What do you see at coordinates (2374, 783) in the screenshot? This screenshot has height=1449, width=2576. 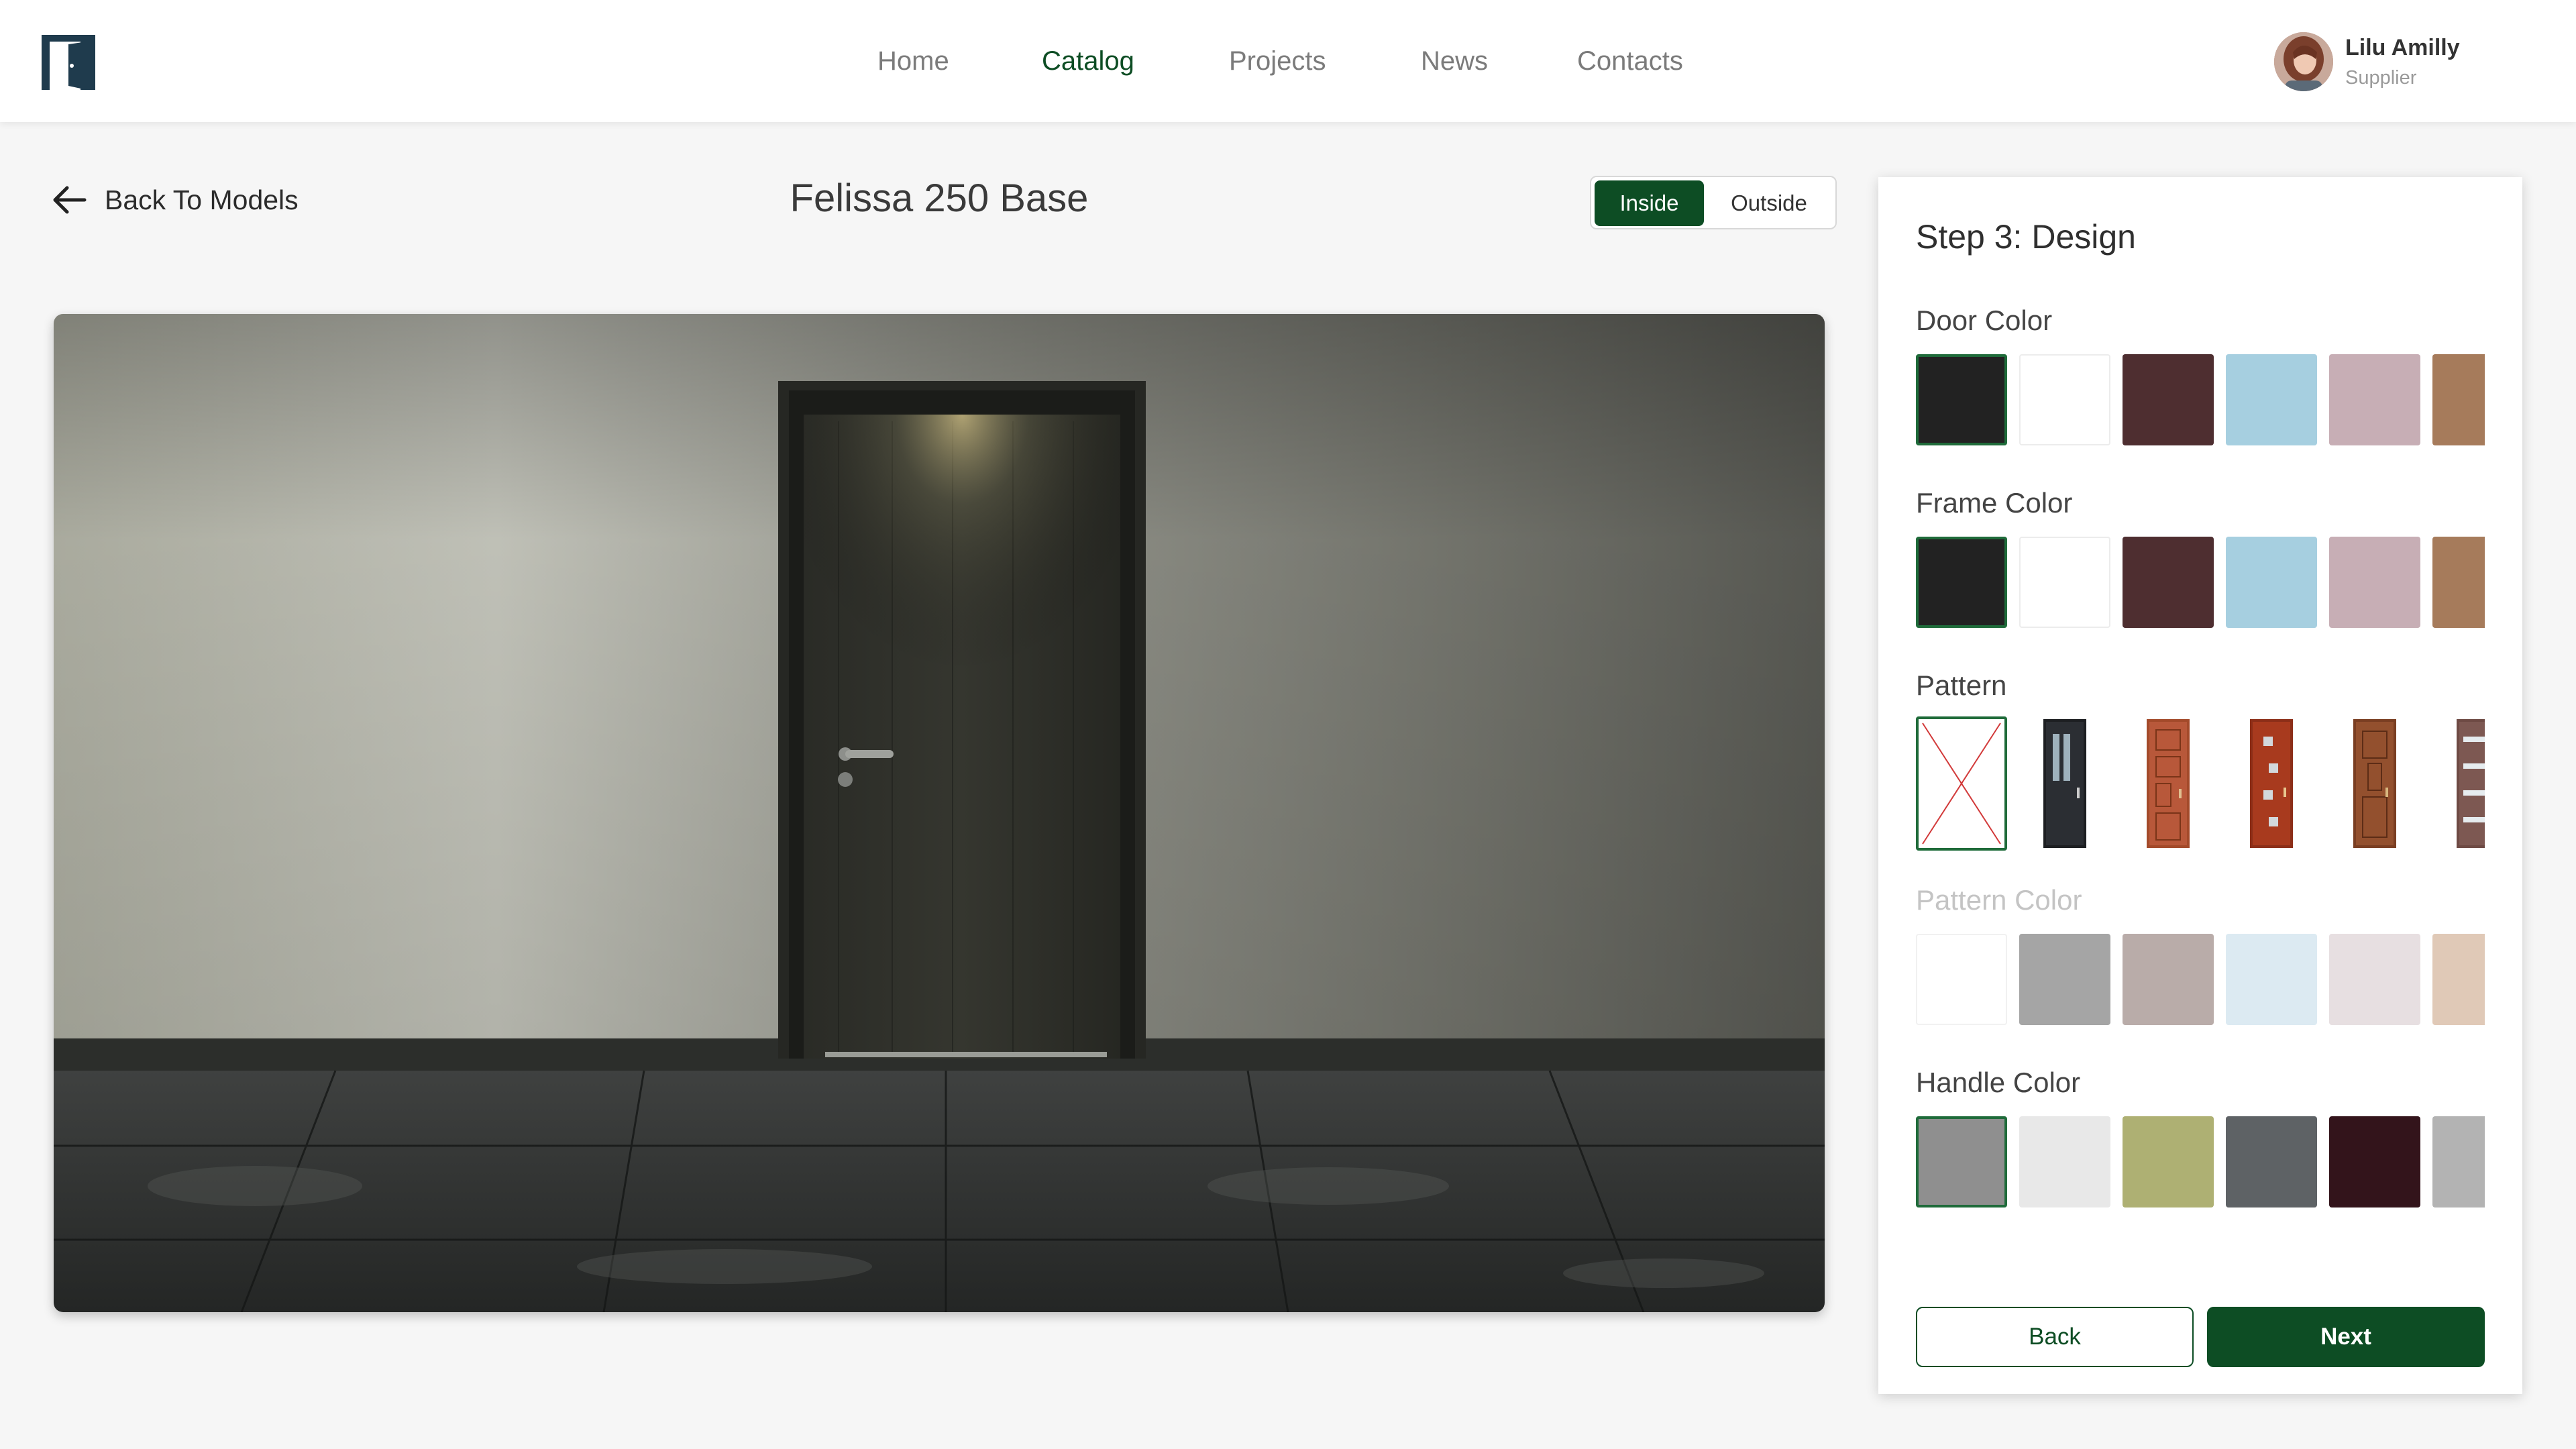 I see `raised-panel-door-icon` at bounding box center [2374, 783].